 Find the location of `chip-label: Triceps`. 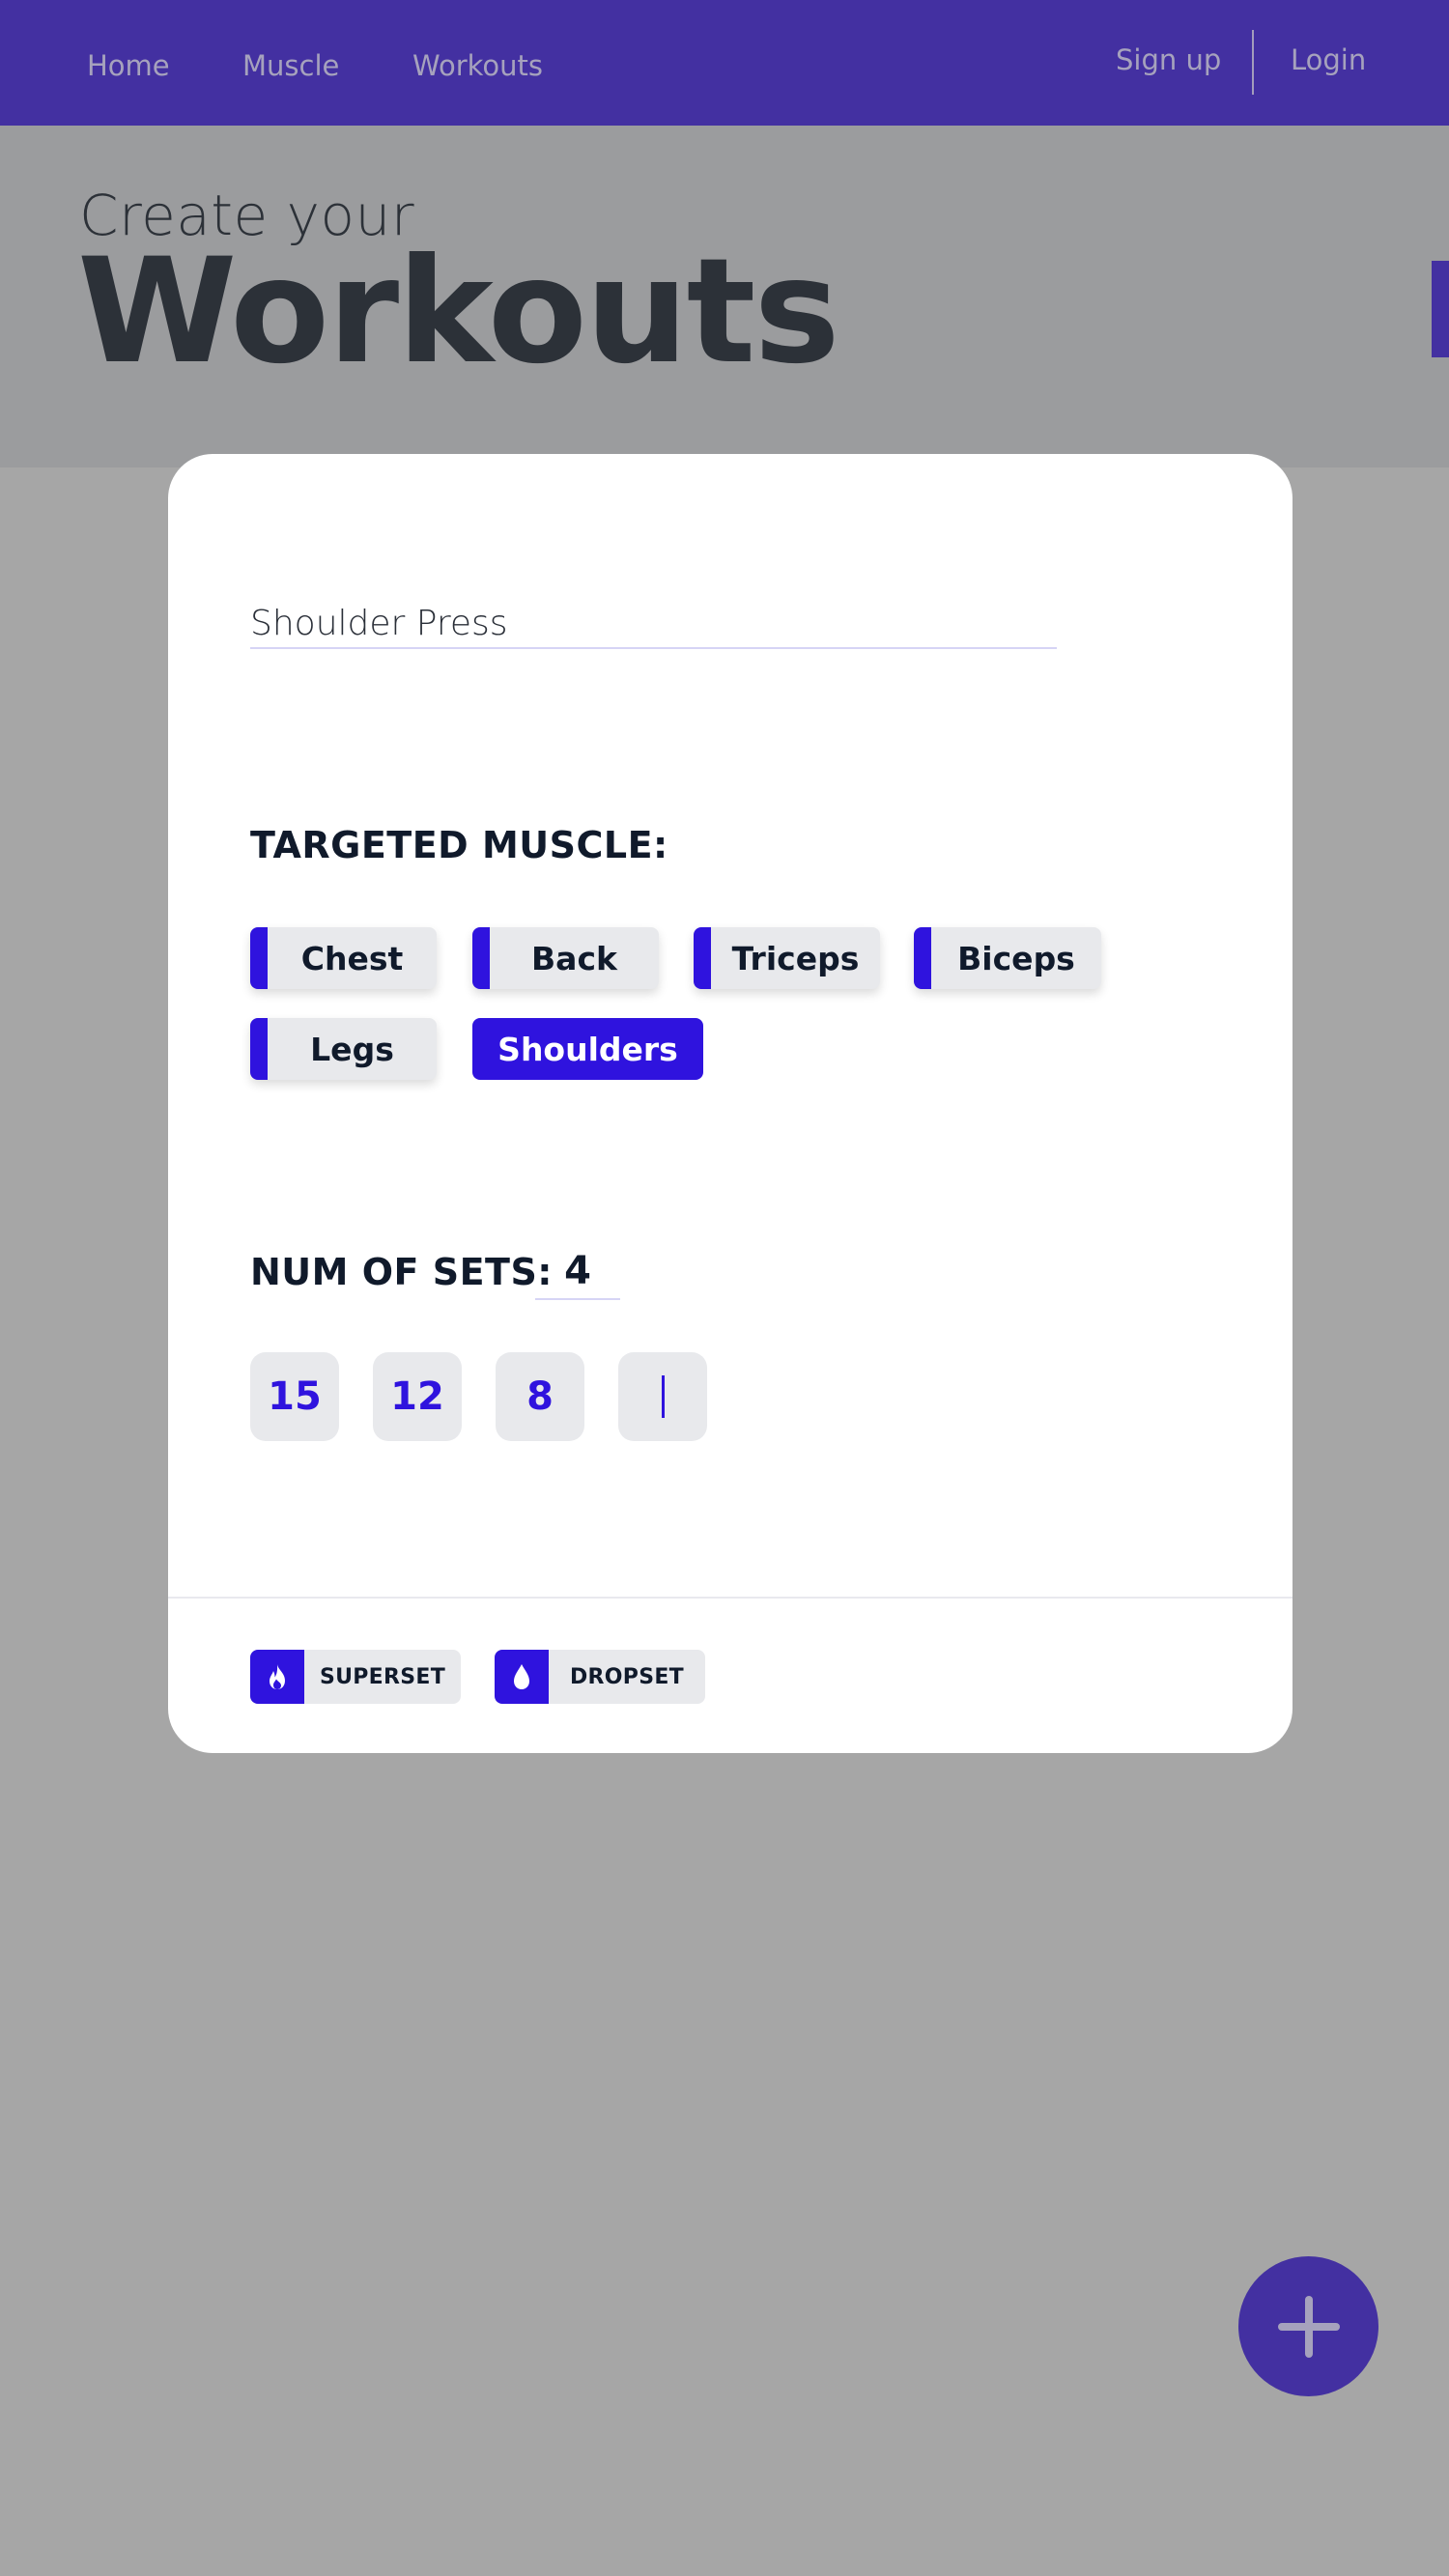

chip-label: Triceps is located at coordinates (795, 958).